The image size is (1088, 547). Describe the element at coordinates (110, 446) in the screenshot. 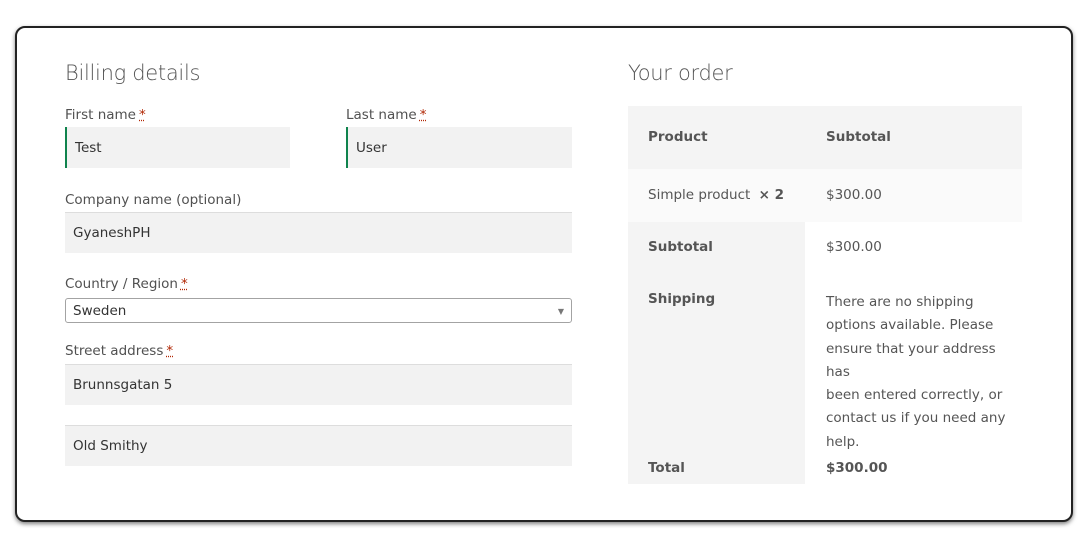

I see `street-line2-value: Old Smithy` at that location.